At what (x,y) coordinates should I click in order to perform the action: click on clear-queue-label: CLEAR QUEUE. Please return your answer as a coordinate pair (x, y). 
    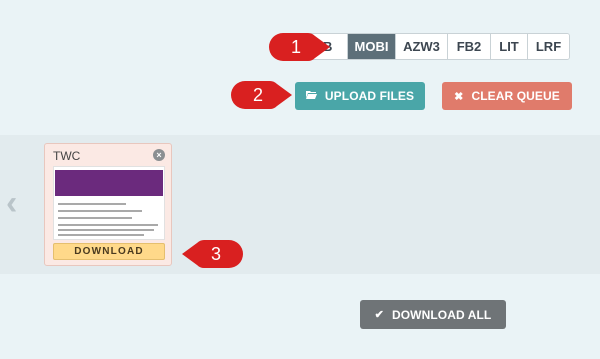
    Looking at the image, I should click on (515, 96).